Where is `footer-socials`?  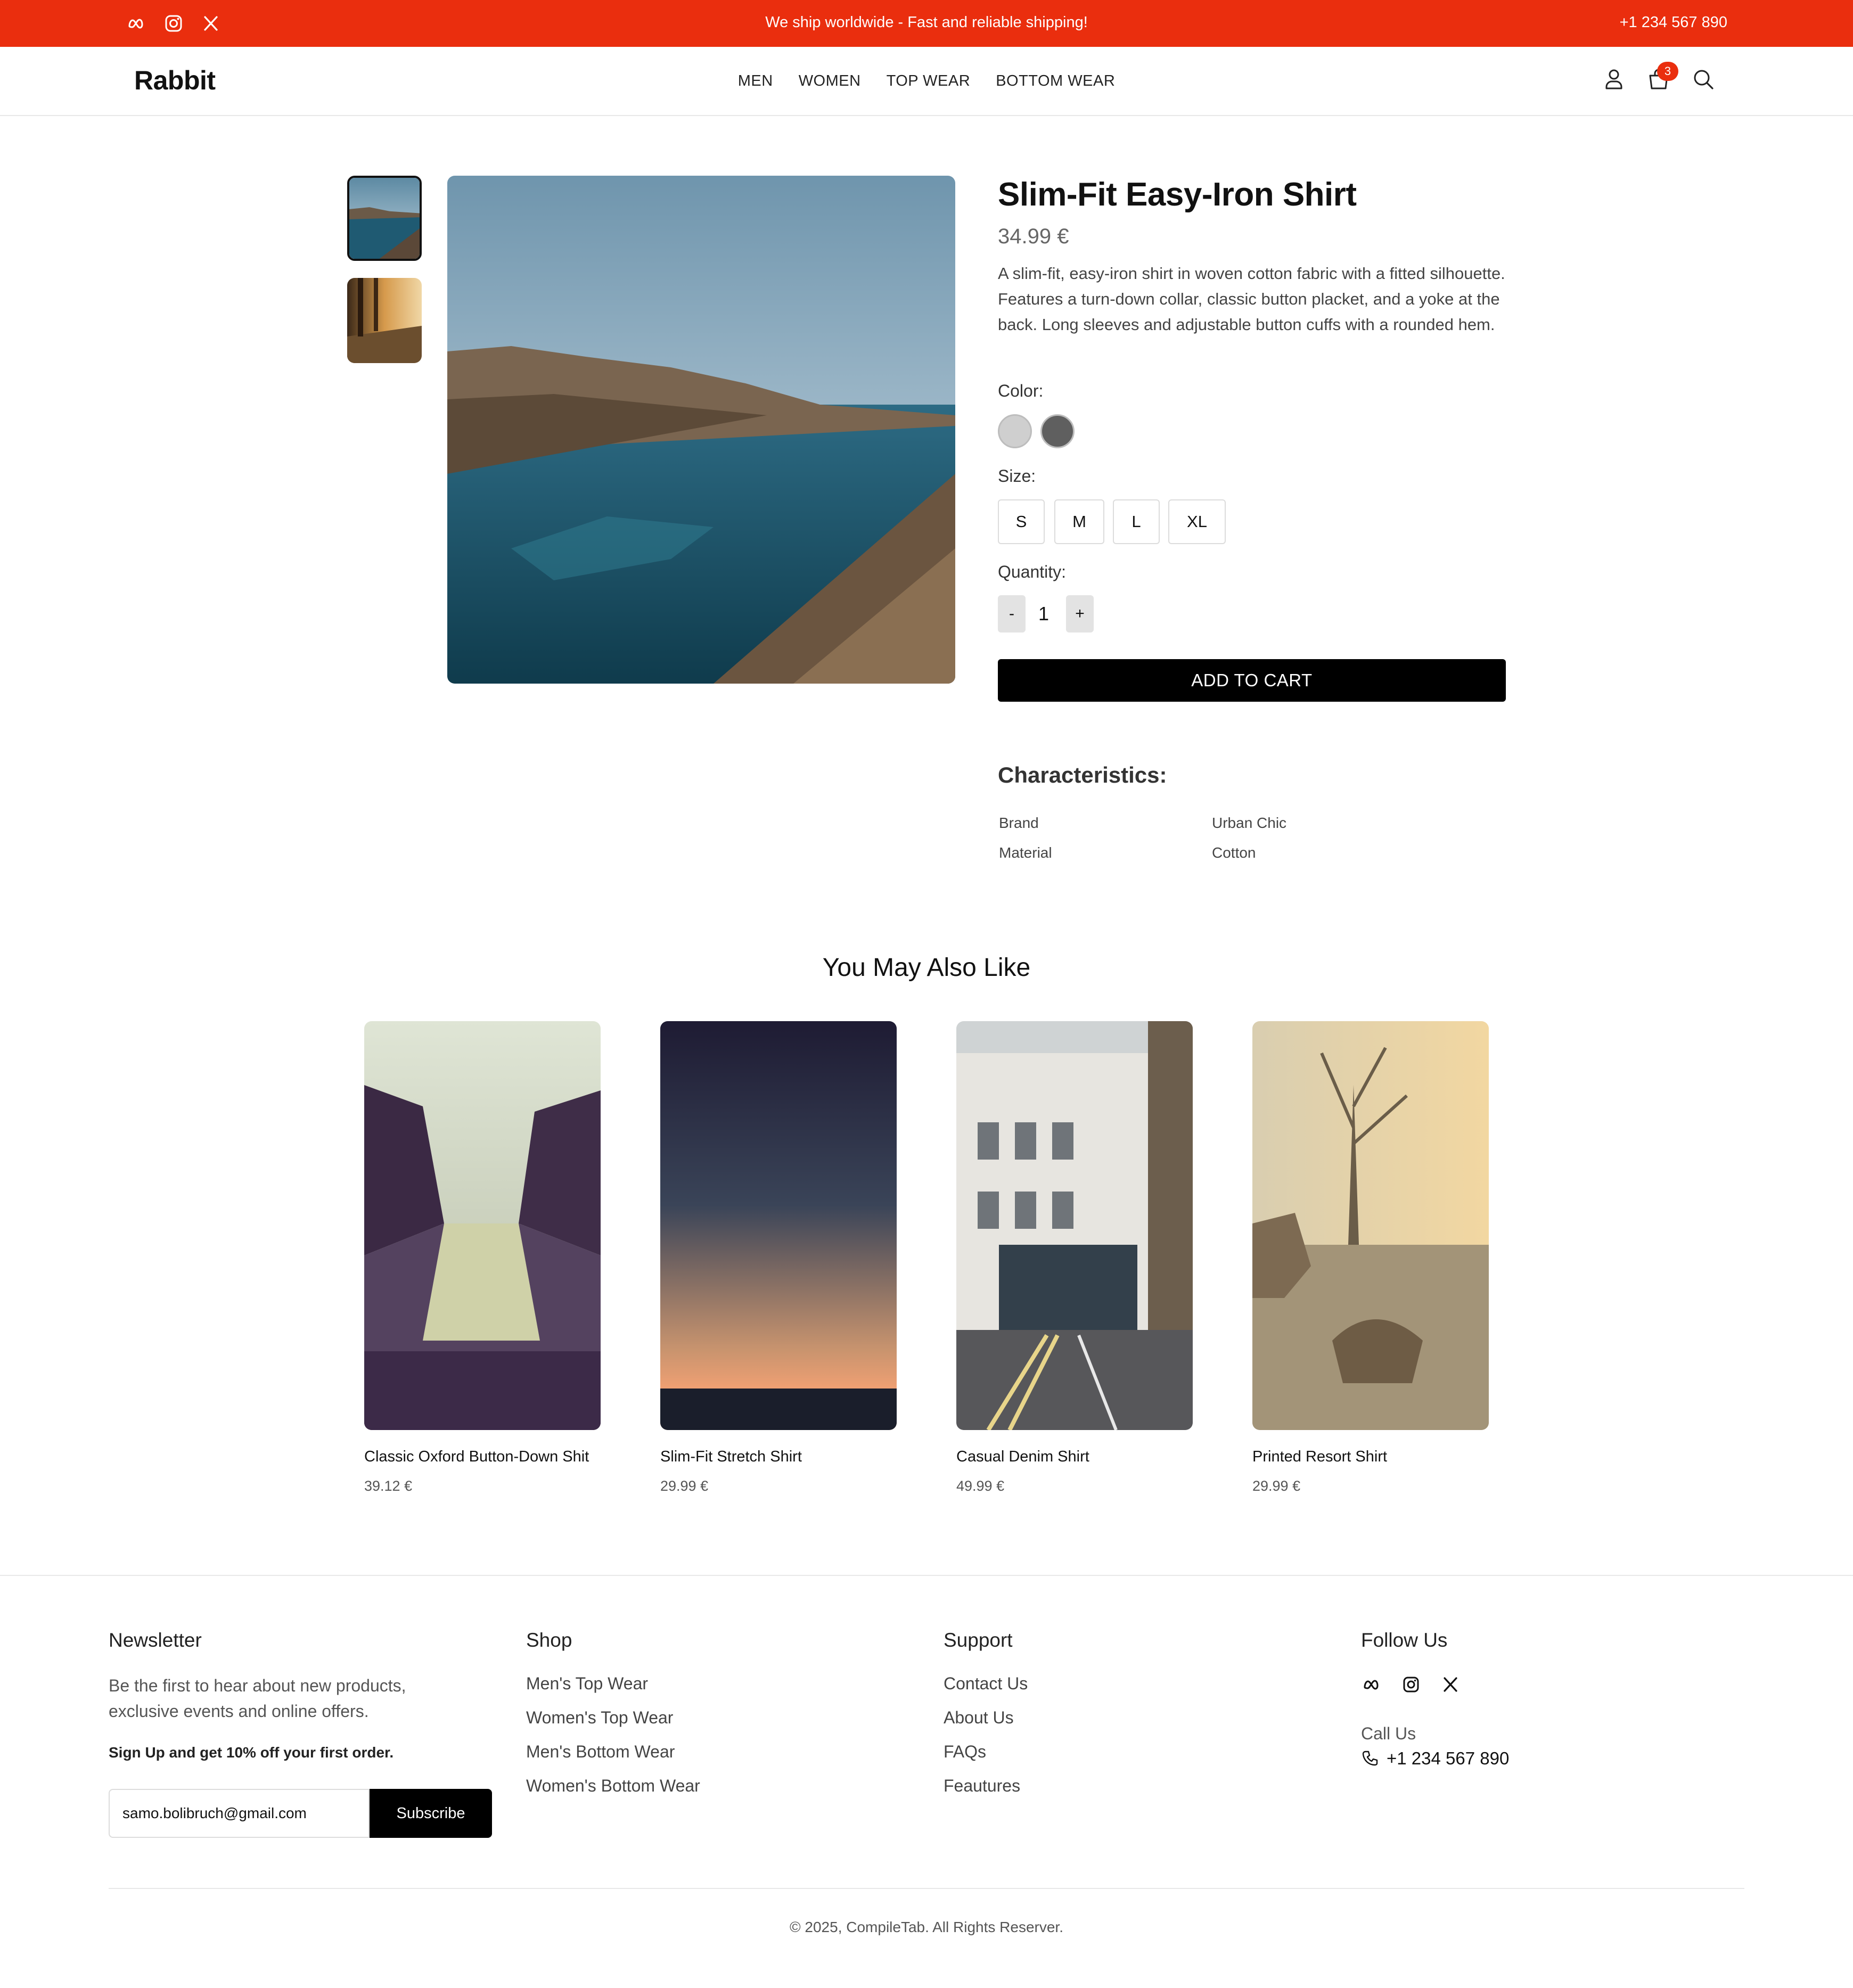
footer-socials is located at coordinates (1411, 1684).